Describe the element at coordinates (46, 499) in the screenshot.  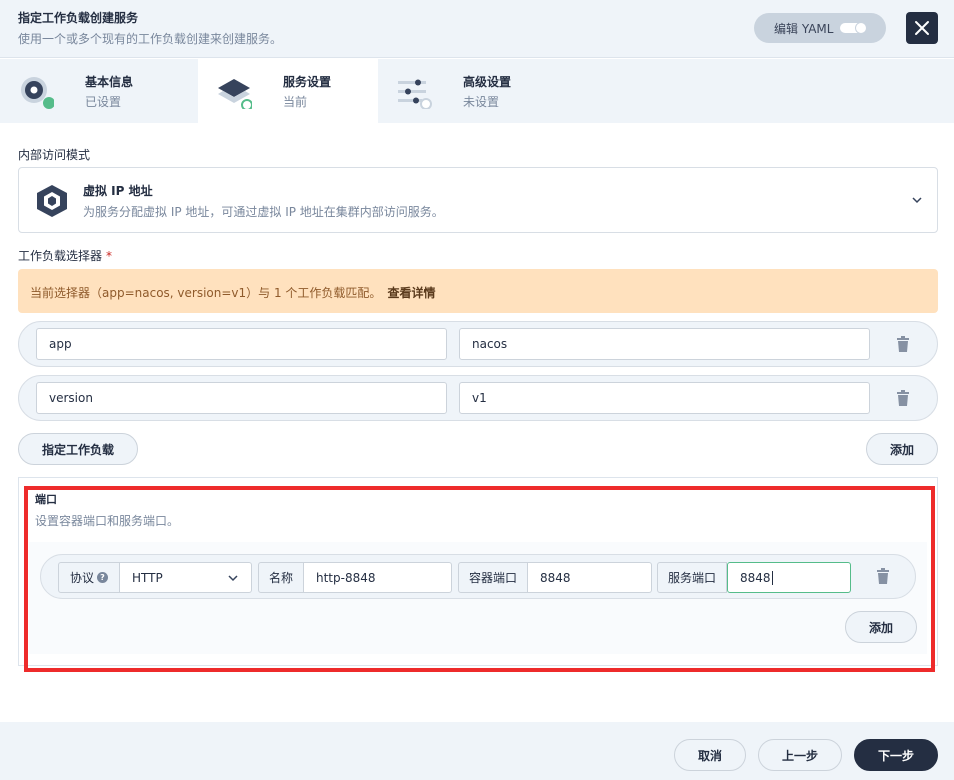
I see `ports-title: 端口` at that location.